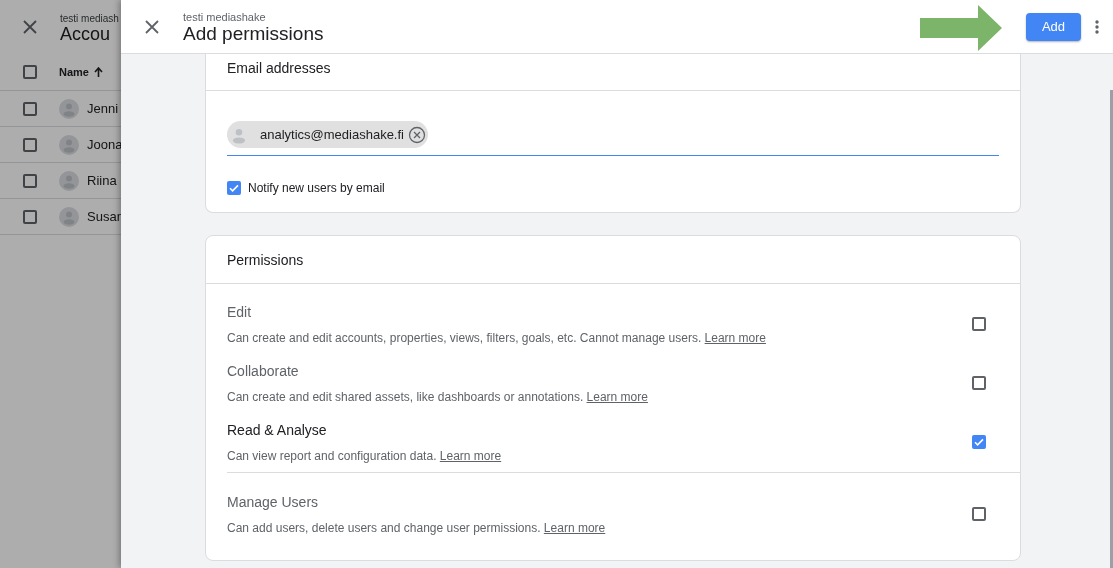  I want to click on user-name: Jenni, so click(103, 108).